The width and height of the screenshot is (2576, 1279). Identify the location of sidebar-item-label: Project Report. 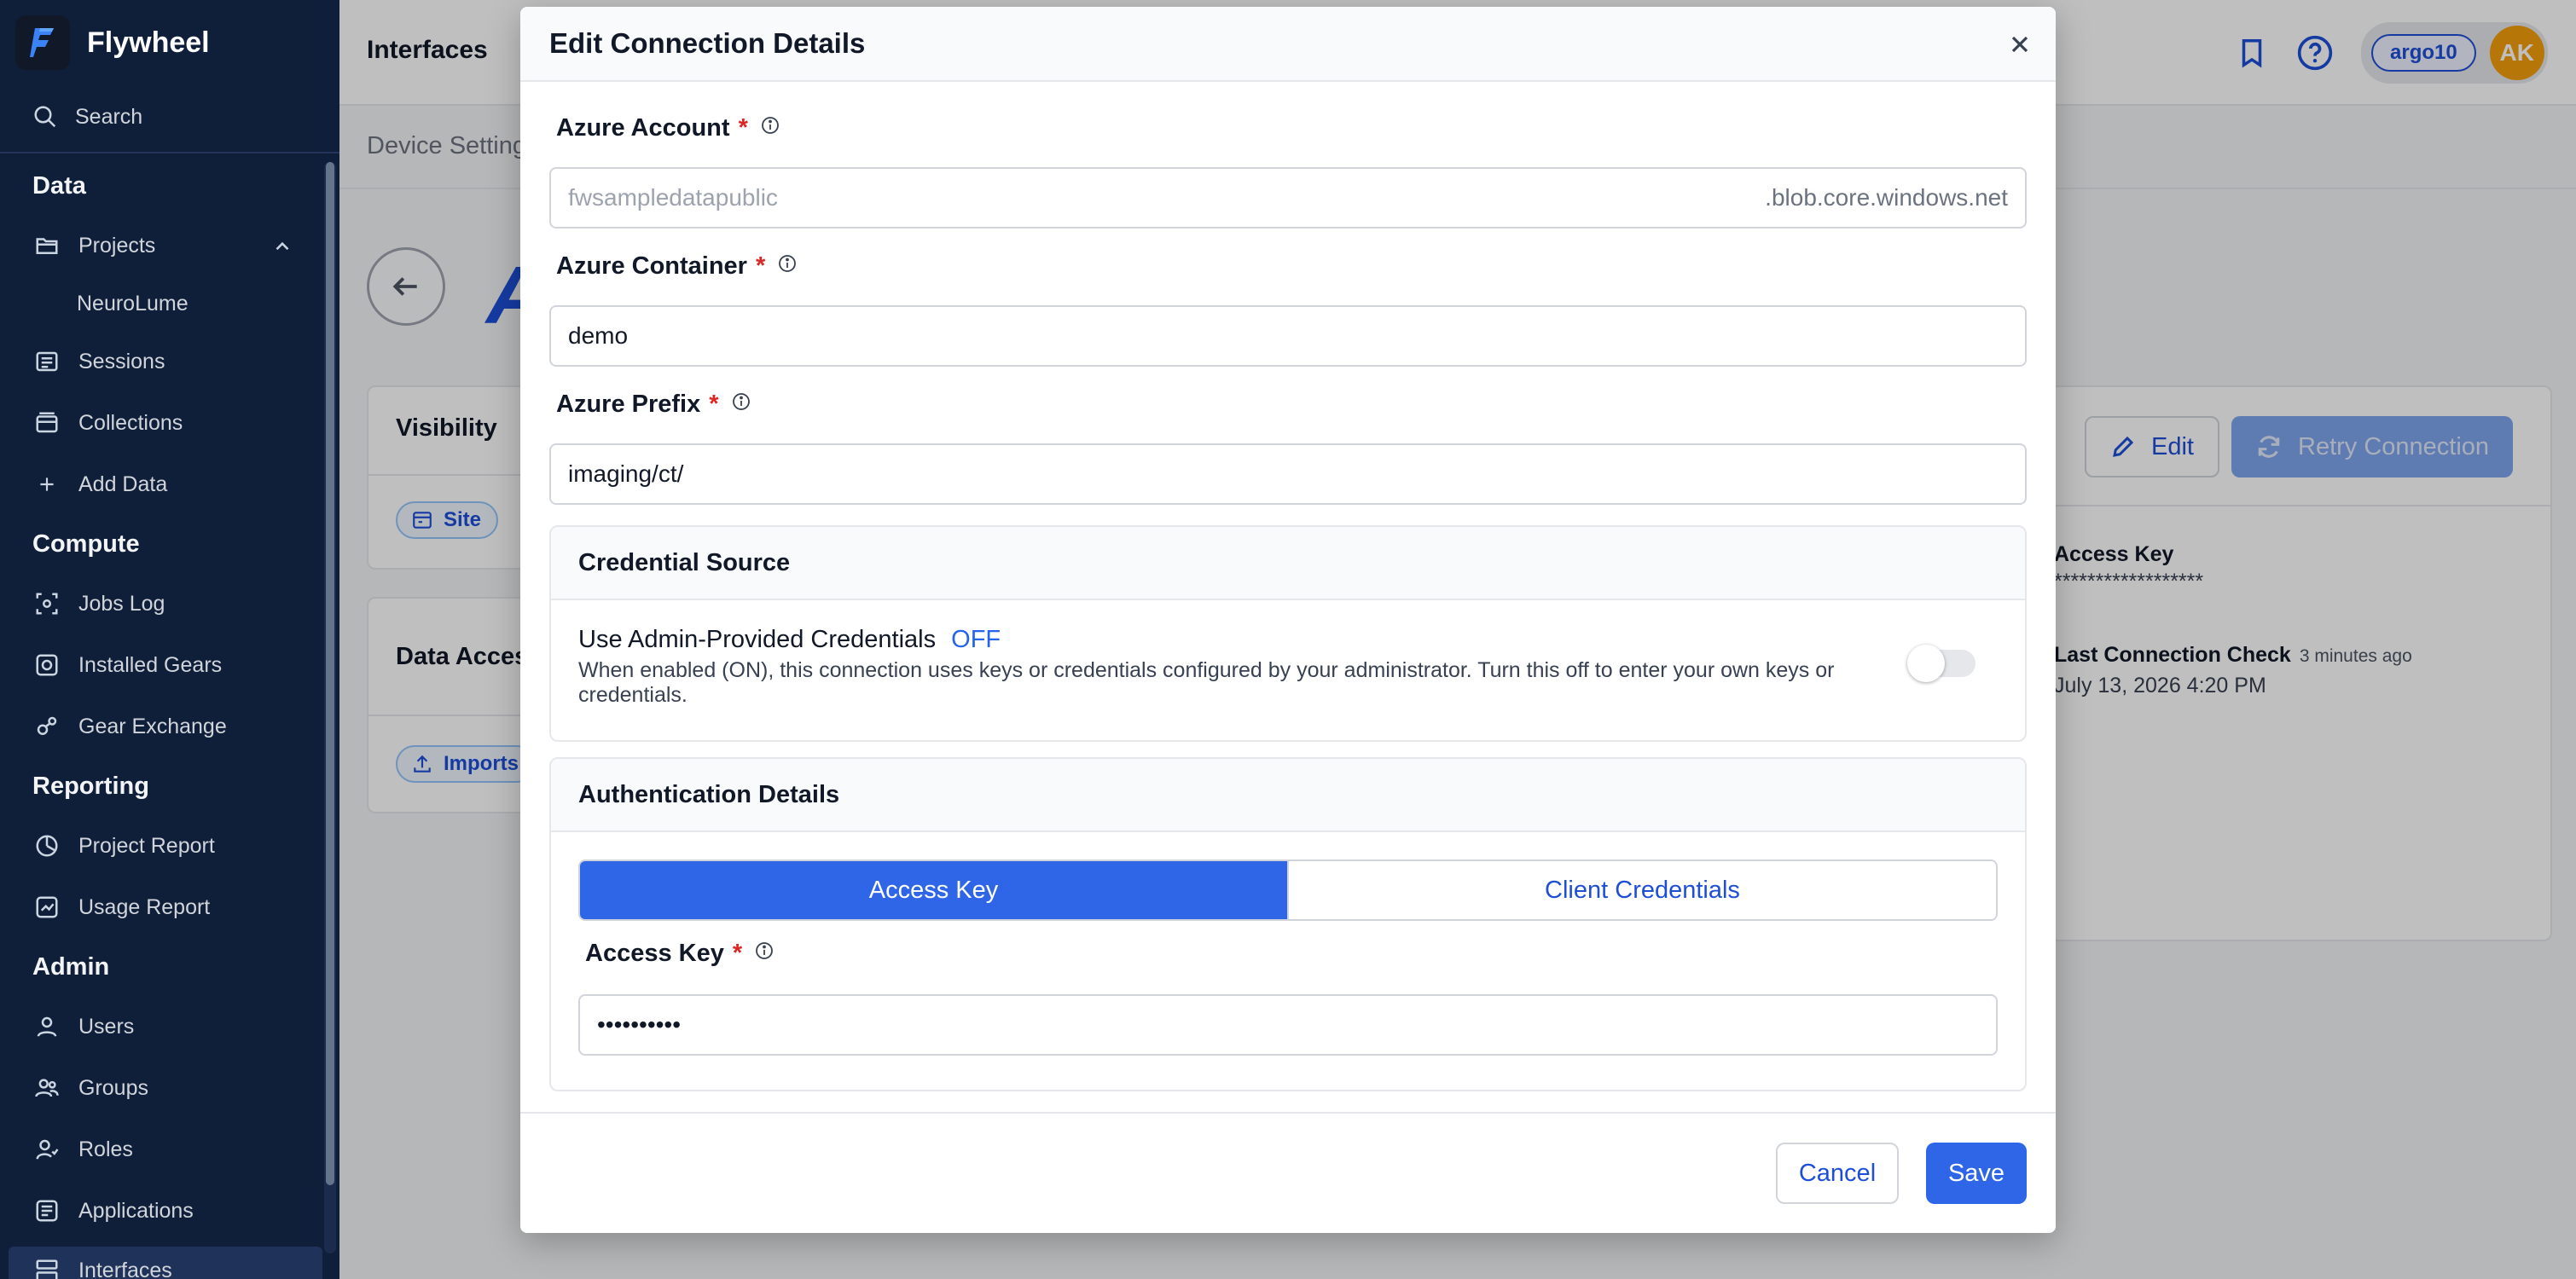
(146, 845).